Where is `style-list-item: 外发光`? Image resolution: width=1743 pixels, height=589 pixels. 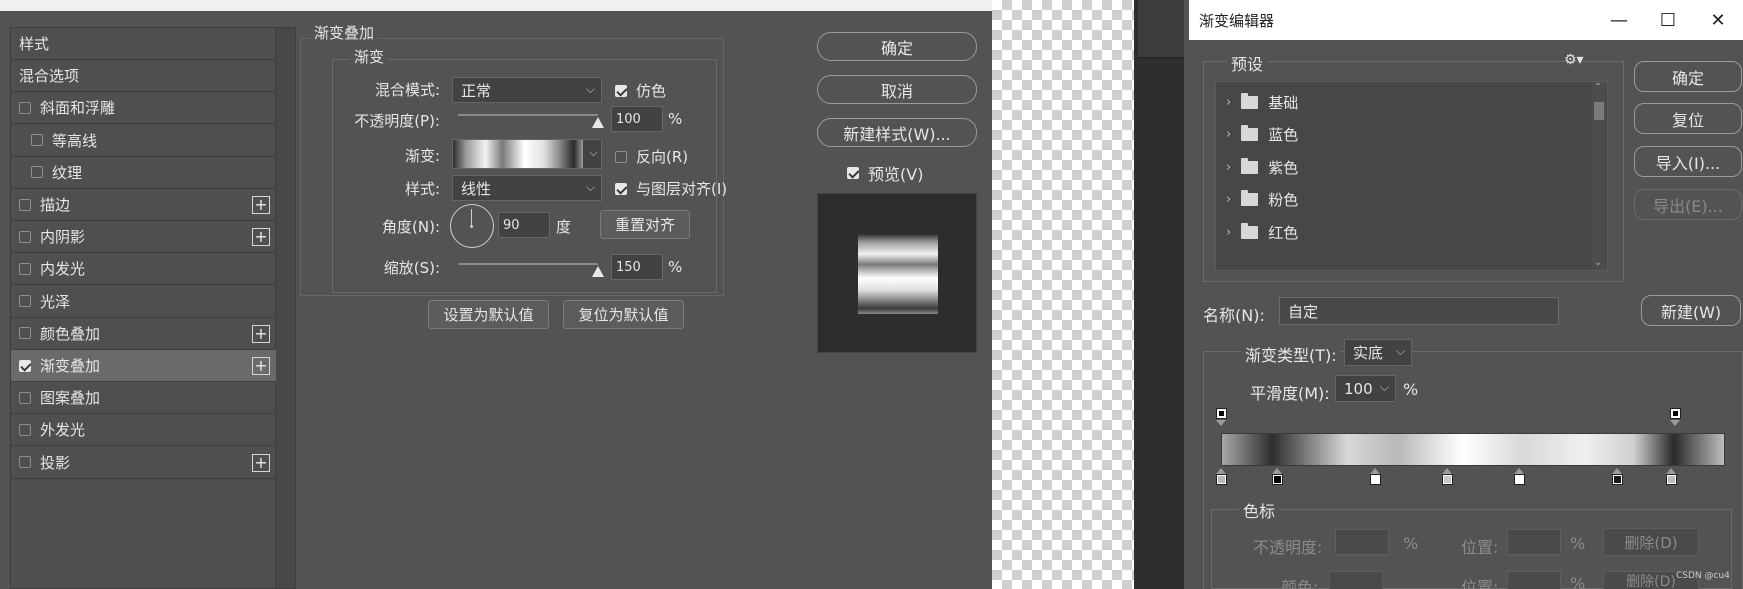
style-list-item: 外发光 is located at coordinates (143, 430).